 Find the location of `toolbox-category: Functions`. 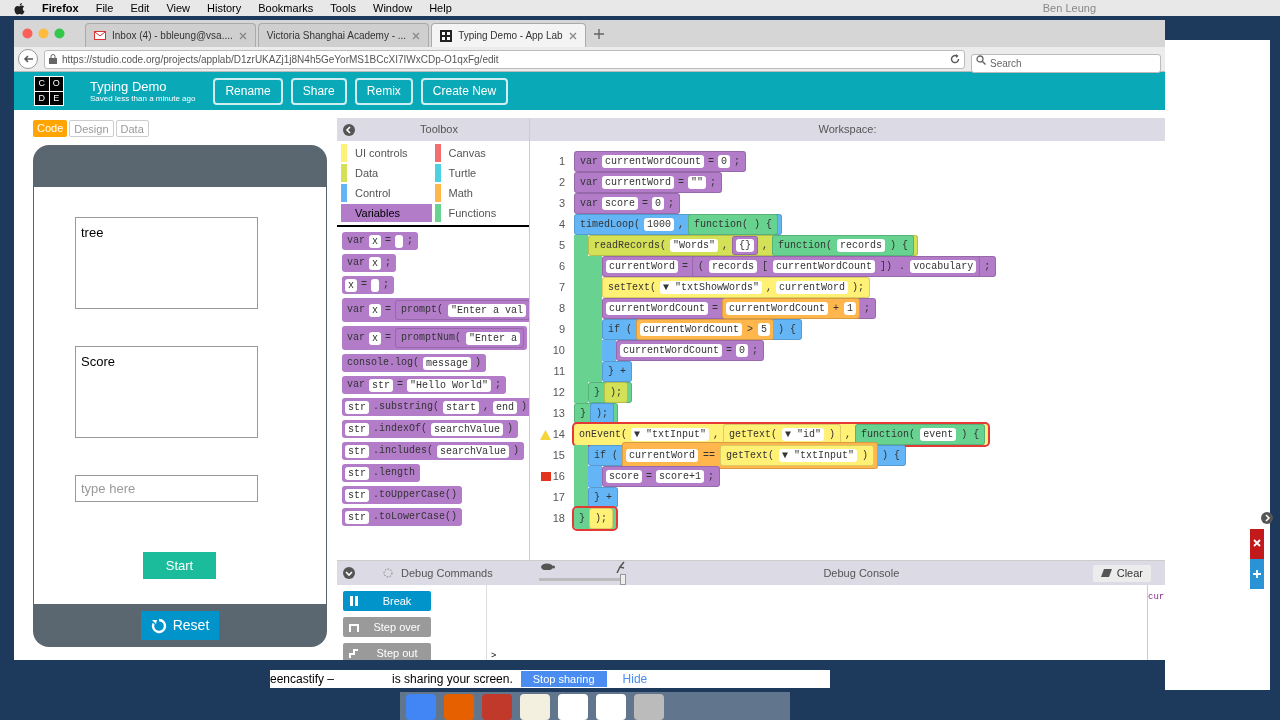

toolbox-category: Functions is located at coordinates (479, 213).